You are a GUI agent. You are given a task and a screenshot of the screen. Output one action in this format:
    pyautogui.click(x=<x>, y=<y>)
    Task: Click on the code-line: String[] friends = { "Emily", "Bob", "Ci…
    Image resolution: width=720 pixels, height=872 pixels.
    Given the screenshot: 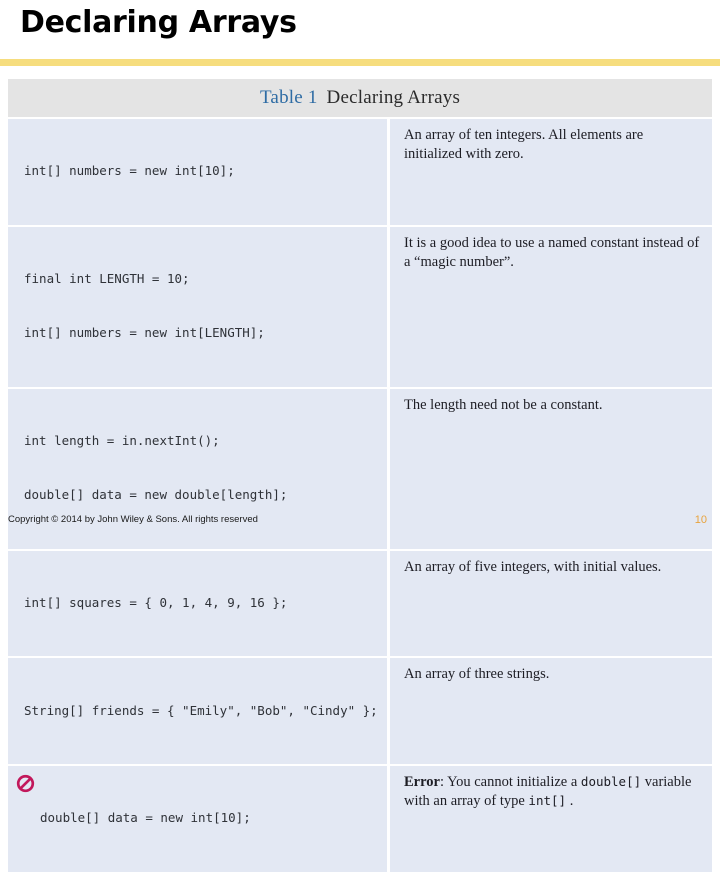 What is the action you would take?
    pyautogui.click(x=201, y=710)
    